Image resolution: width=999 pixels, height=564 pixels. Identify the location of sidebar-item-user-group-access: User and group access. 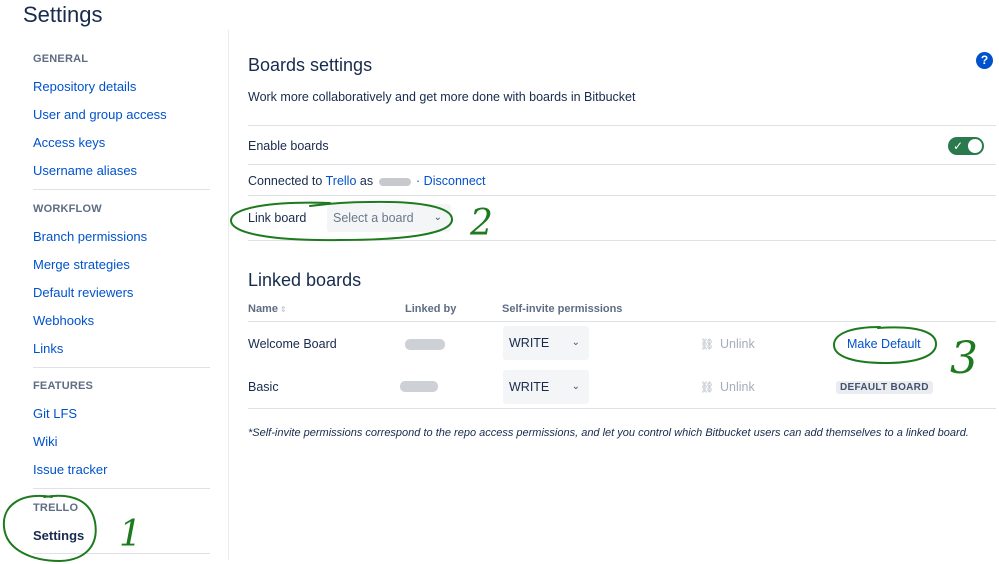
(100, 114).